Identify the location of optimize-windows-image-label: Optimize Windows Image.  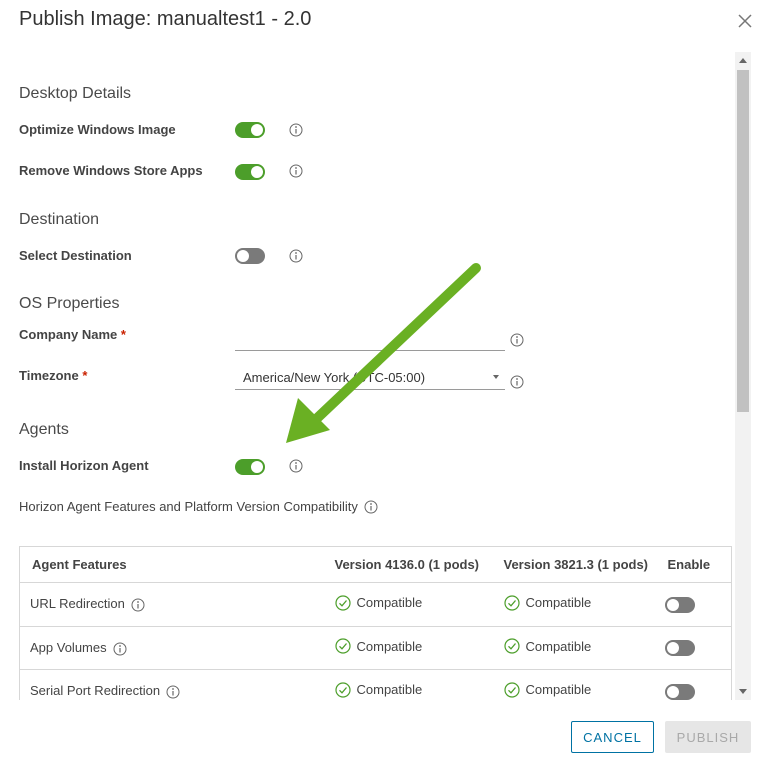
(97, 129).